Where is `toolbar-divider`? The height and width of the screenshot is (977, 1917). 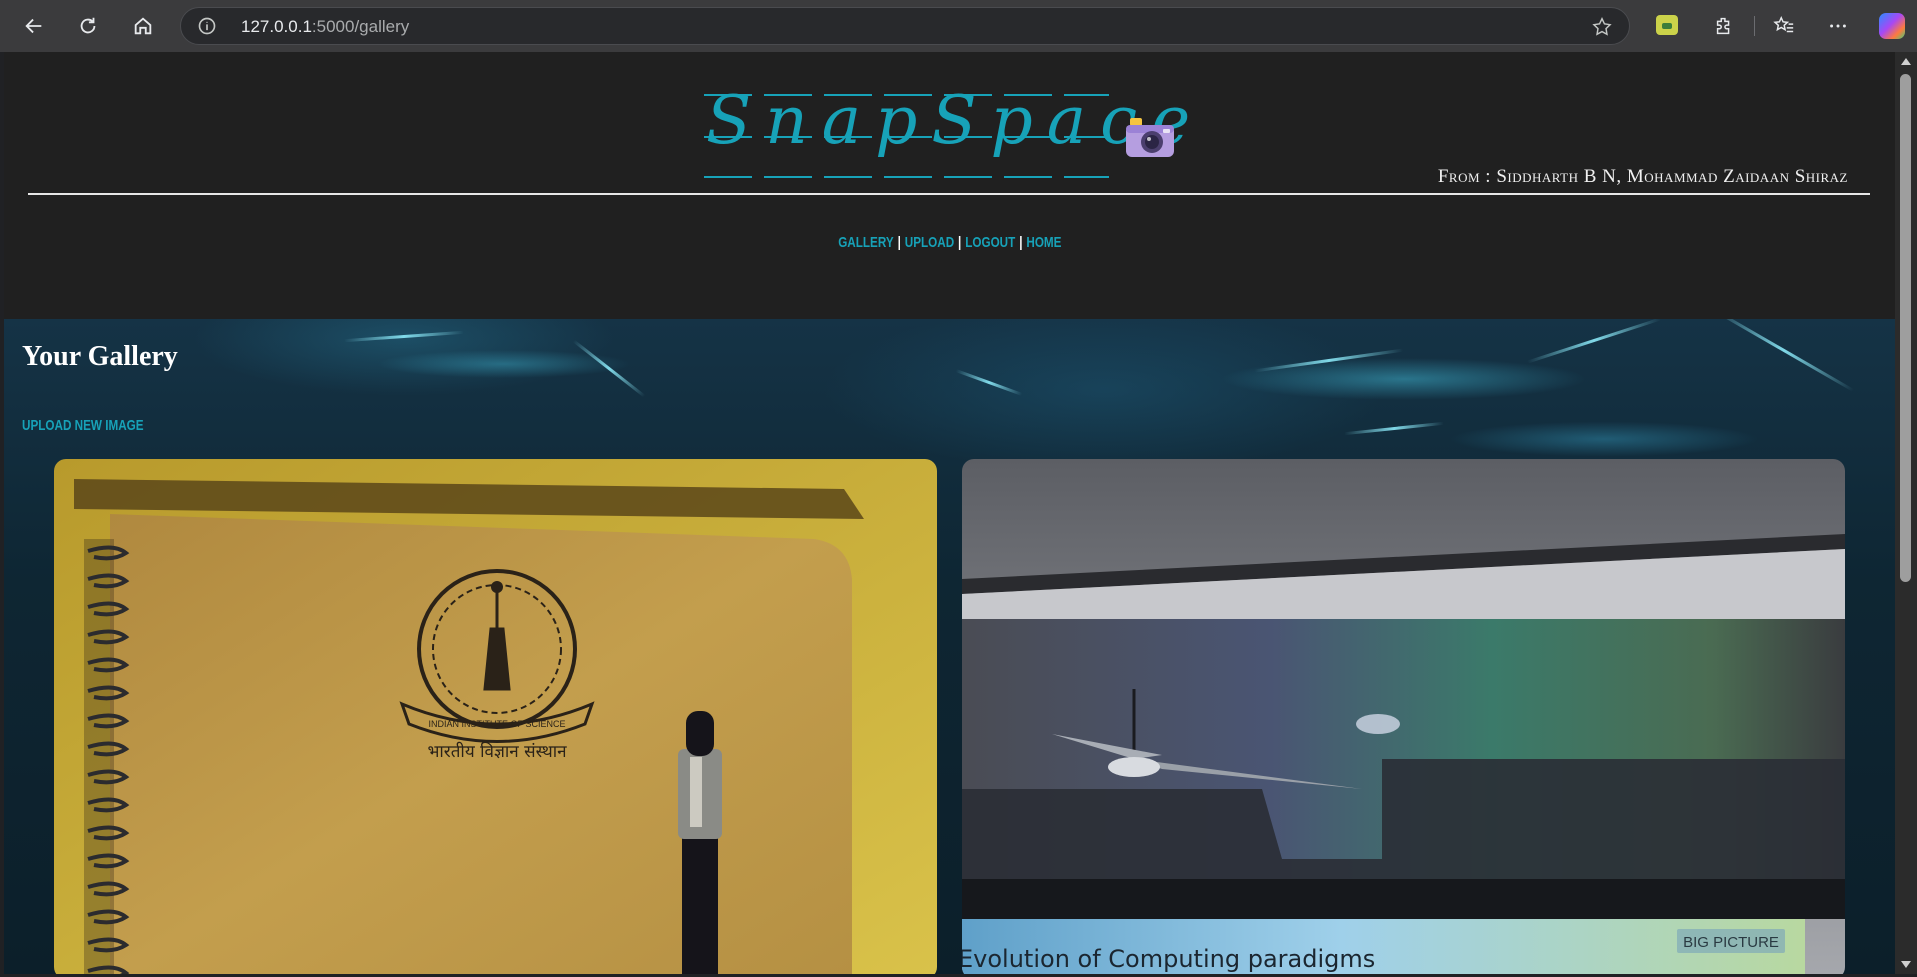
toolbar-divider is located at coordinates (1754, 26).